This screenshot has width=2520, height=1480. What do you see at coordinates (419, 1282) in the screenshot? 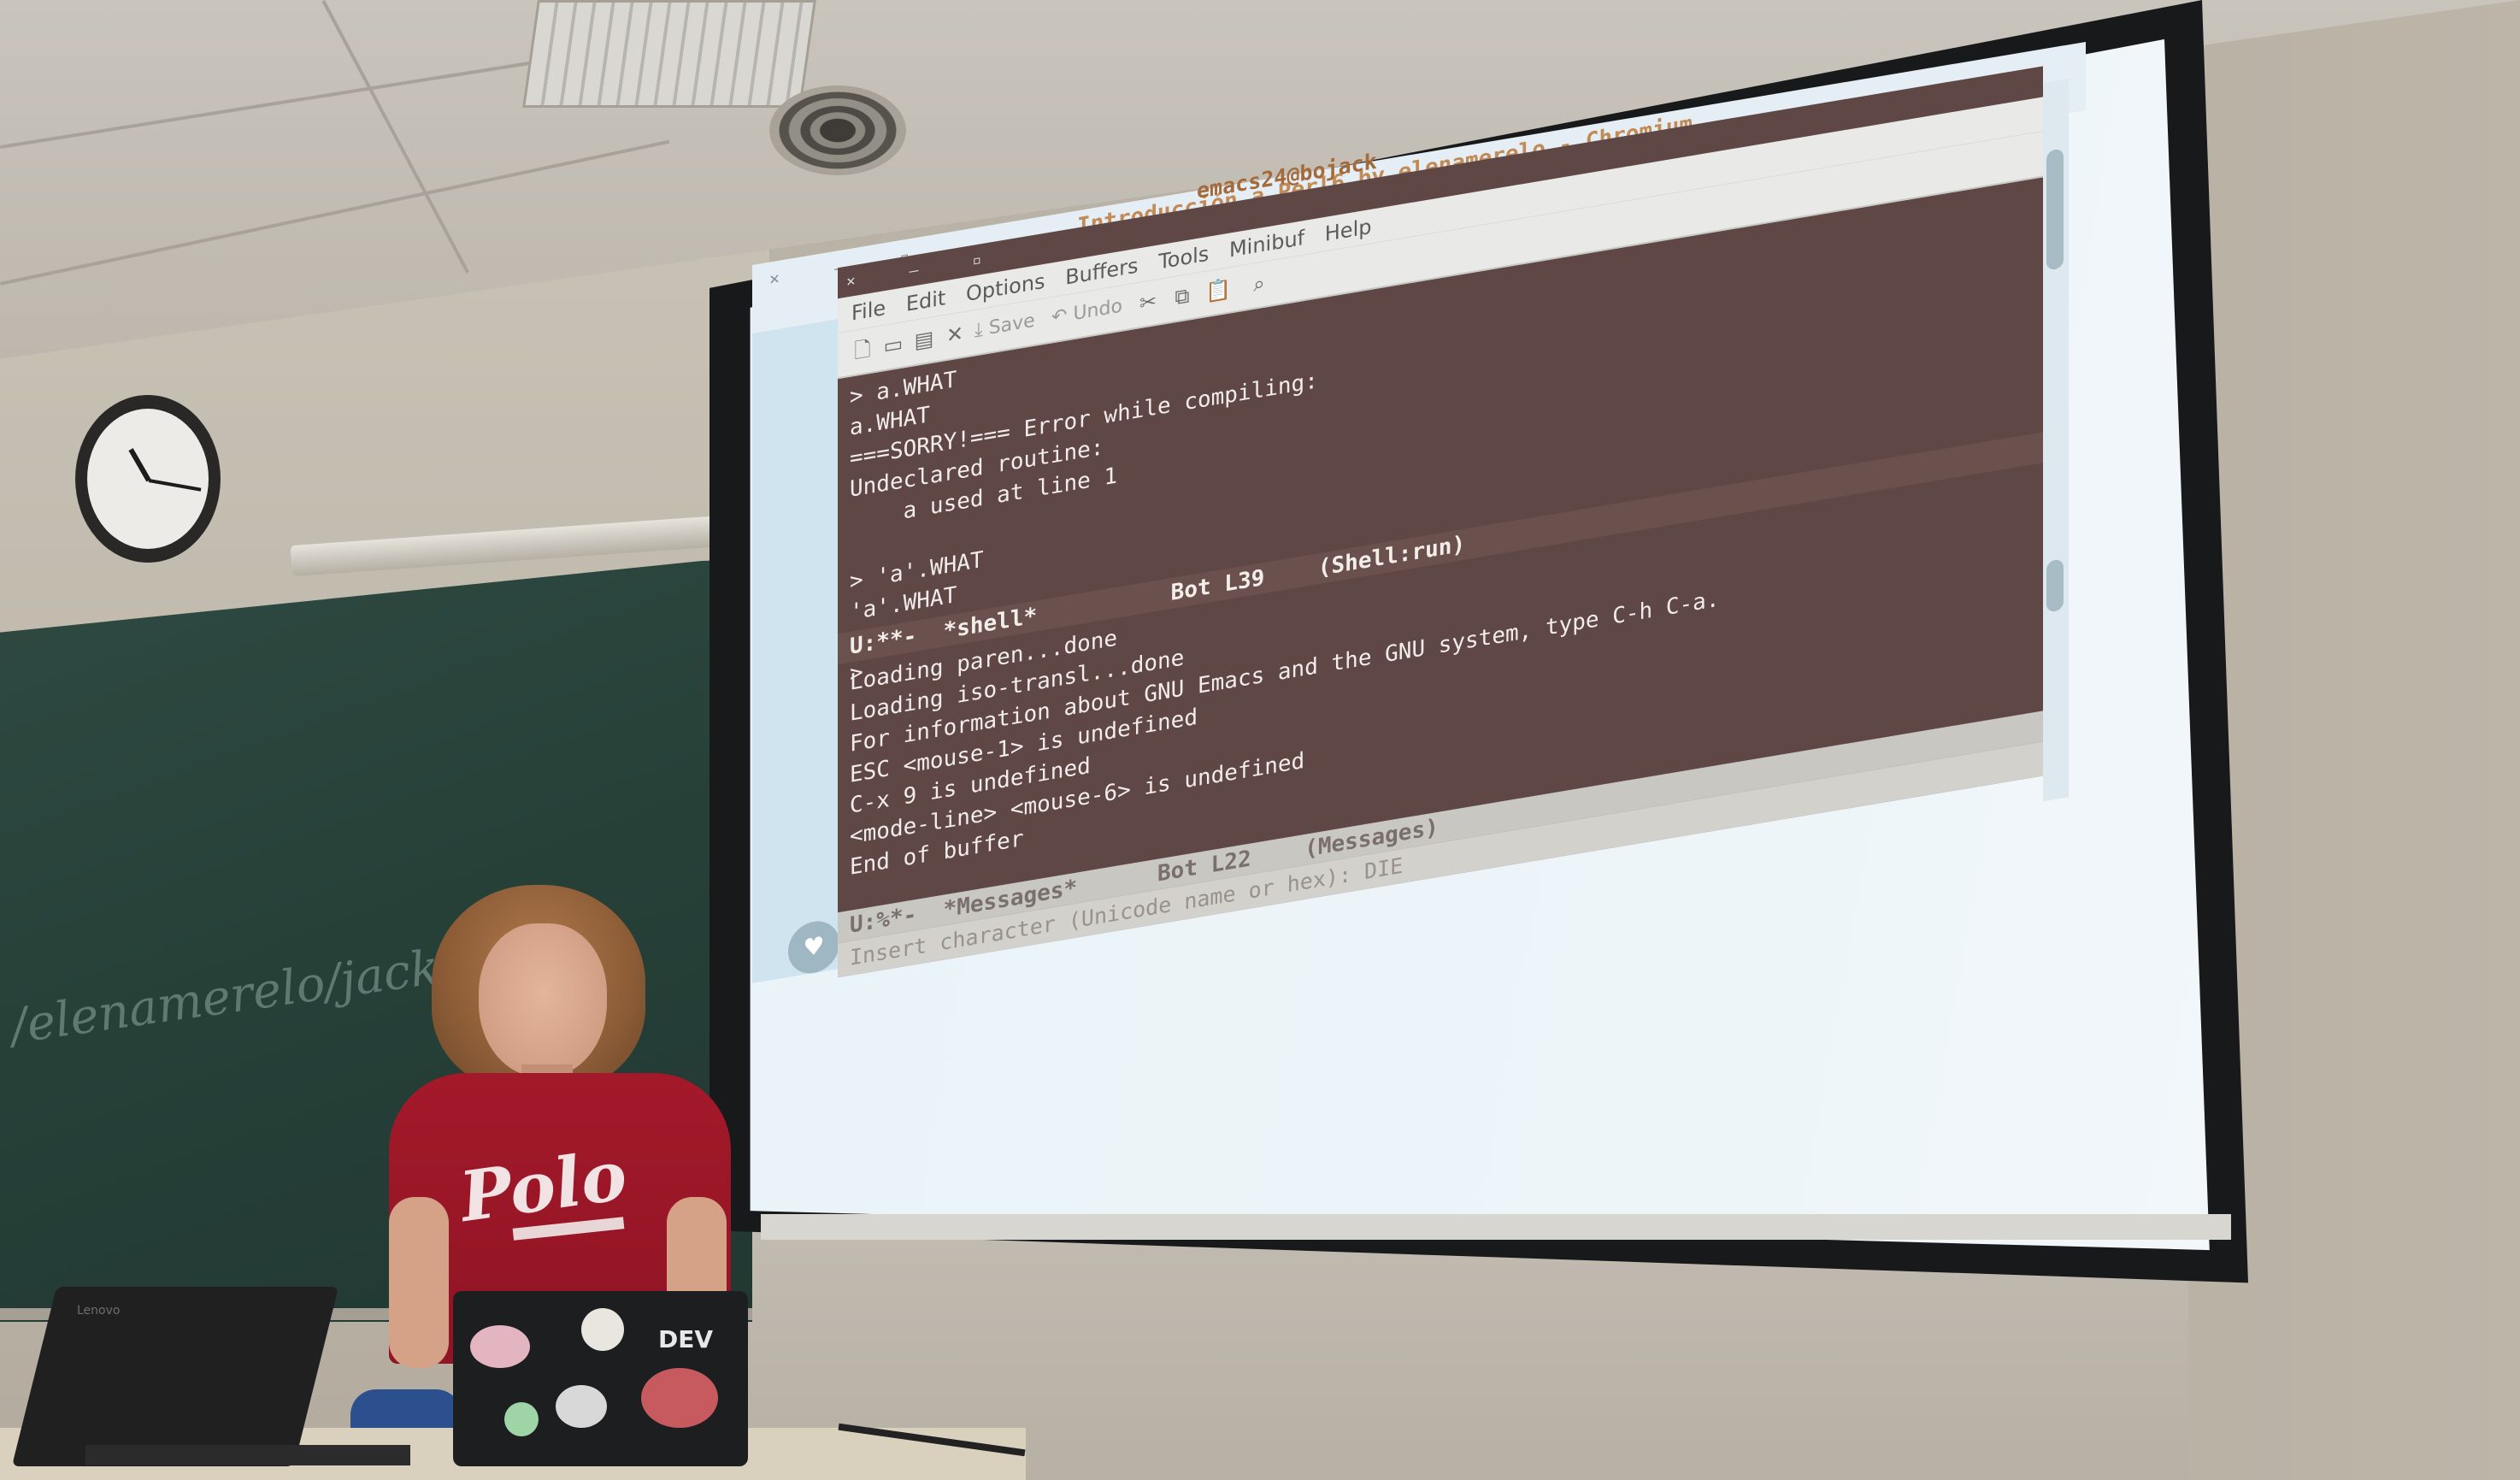
I see `presenter-left-arm` at bounding box center [419, 1282].